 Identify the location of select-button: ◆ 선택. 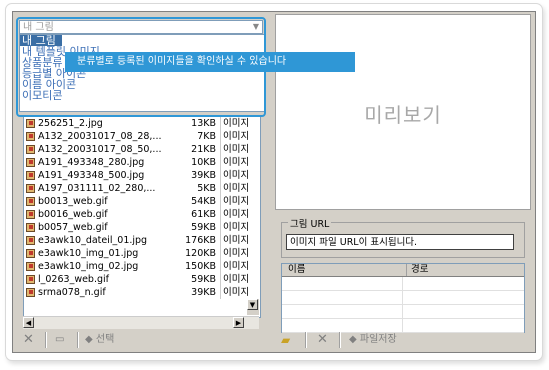
(99, 340).